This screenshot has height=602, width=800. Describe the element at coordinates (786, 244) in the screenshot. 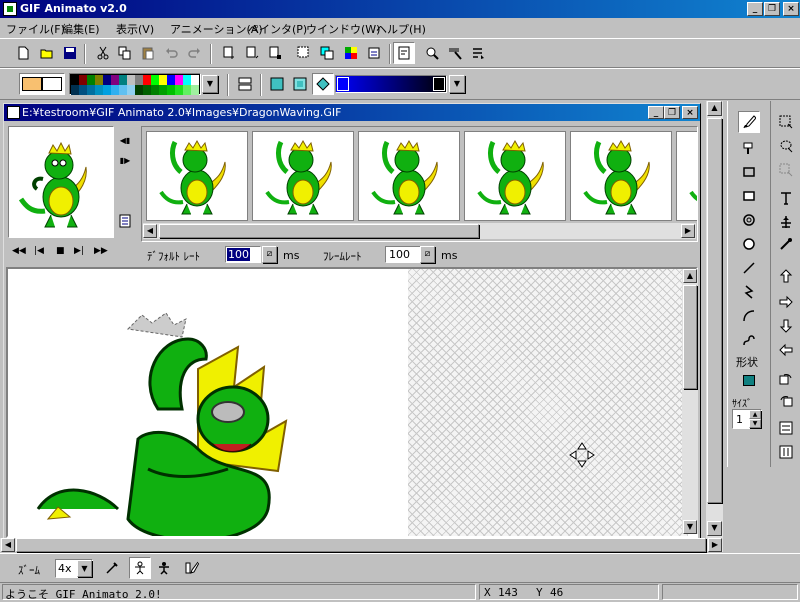

I see `eyedropper-tool` at that location.